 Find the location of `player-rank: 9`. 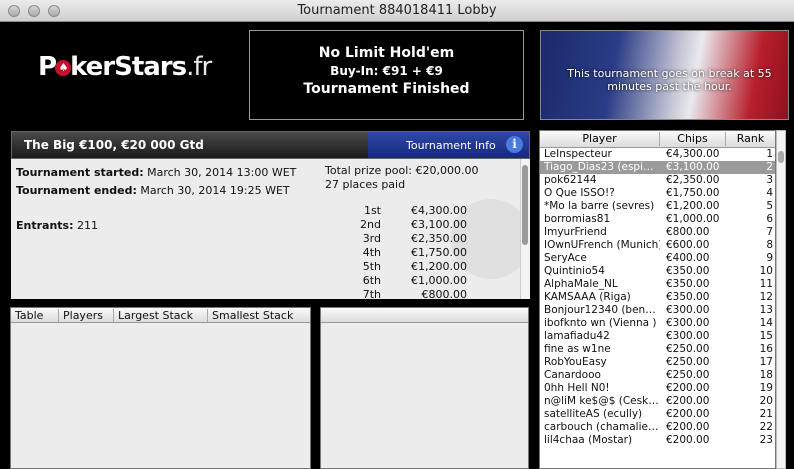

player-rank: 9 is located at coordinates (769, 258).